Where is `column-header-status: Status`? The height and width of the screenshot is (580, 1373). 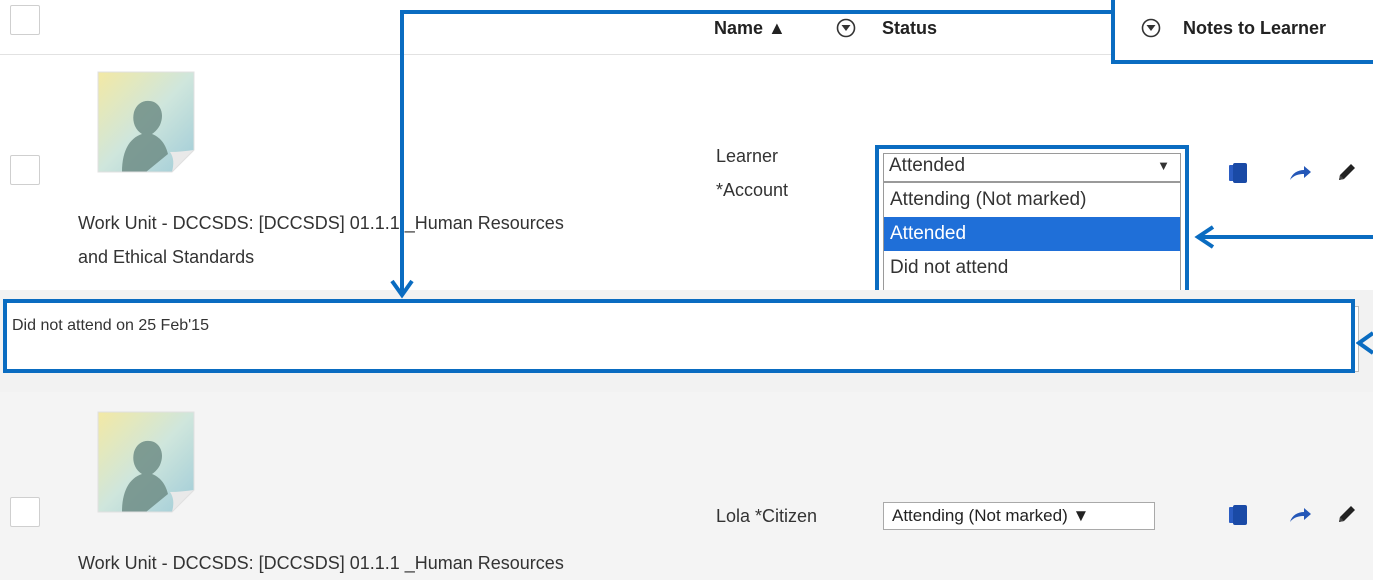 column-header-status: Status is located at coordinates (909, 28).